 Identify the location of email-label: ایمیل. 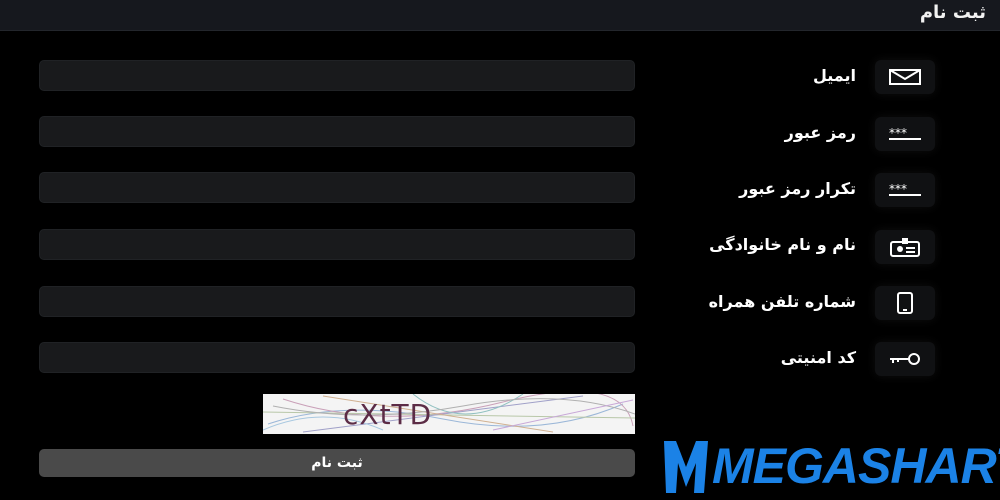
(834, 75).